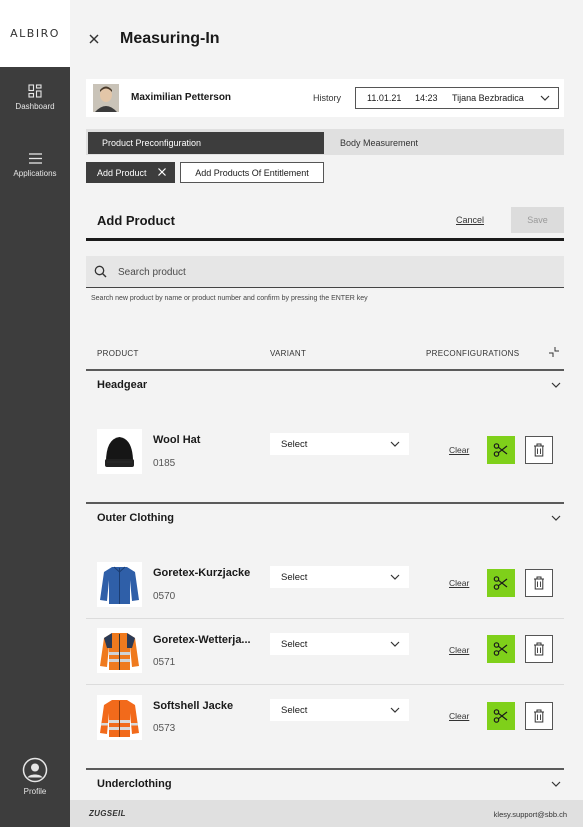  I want to click on history-select: 11.01.21 14:23 Tijana Bezbradica, so click(457, 98).